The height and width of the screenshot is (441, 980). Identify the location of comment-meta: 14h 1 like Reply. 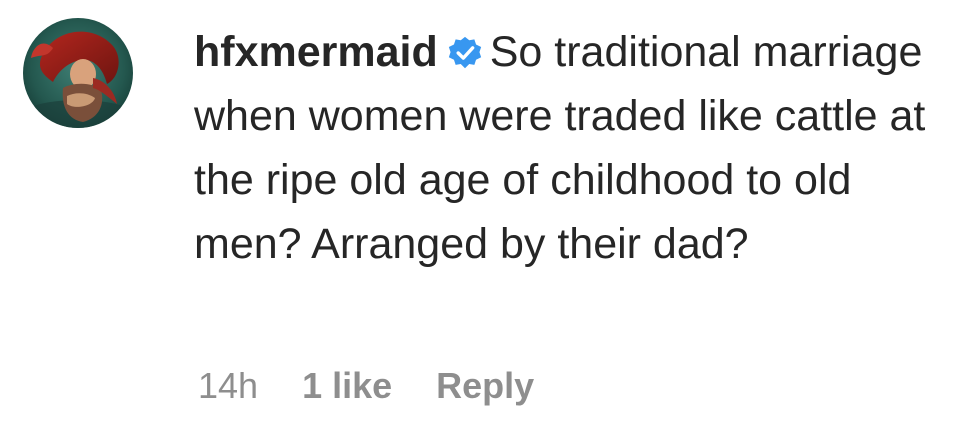
(366, 386).